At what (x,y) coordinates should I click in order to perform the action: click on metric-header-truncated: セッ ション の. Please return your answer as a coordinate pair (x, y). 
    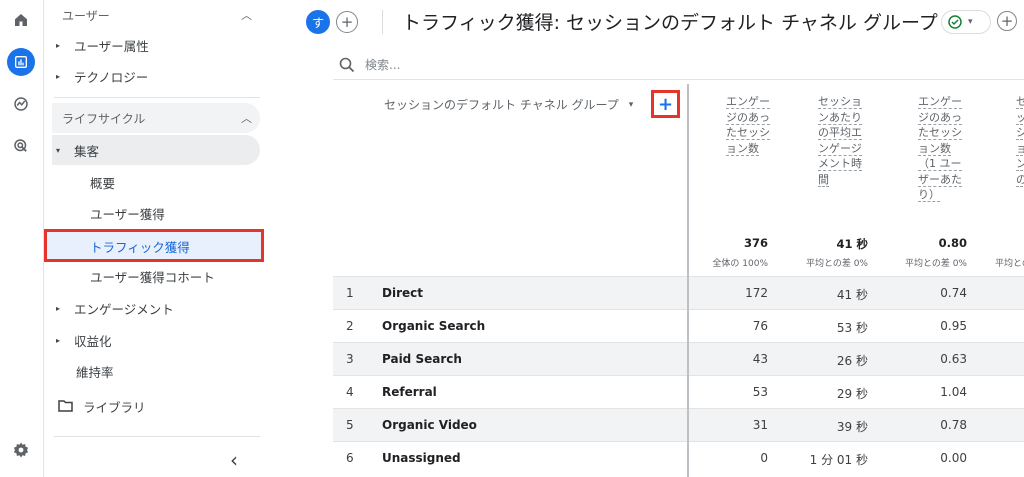
    Looking at the image, I should click on (1020, 140).